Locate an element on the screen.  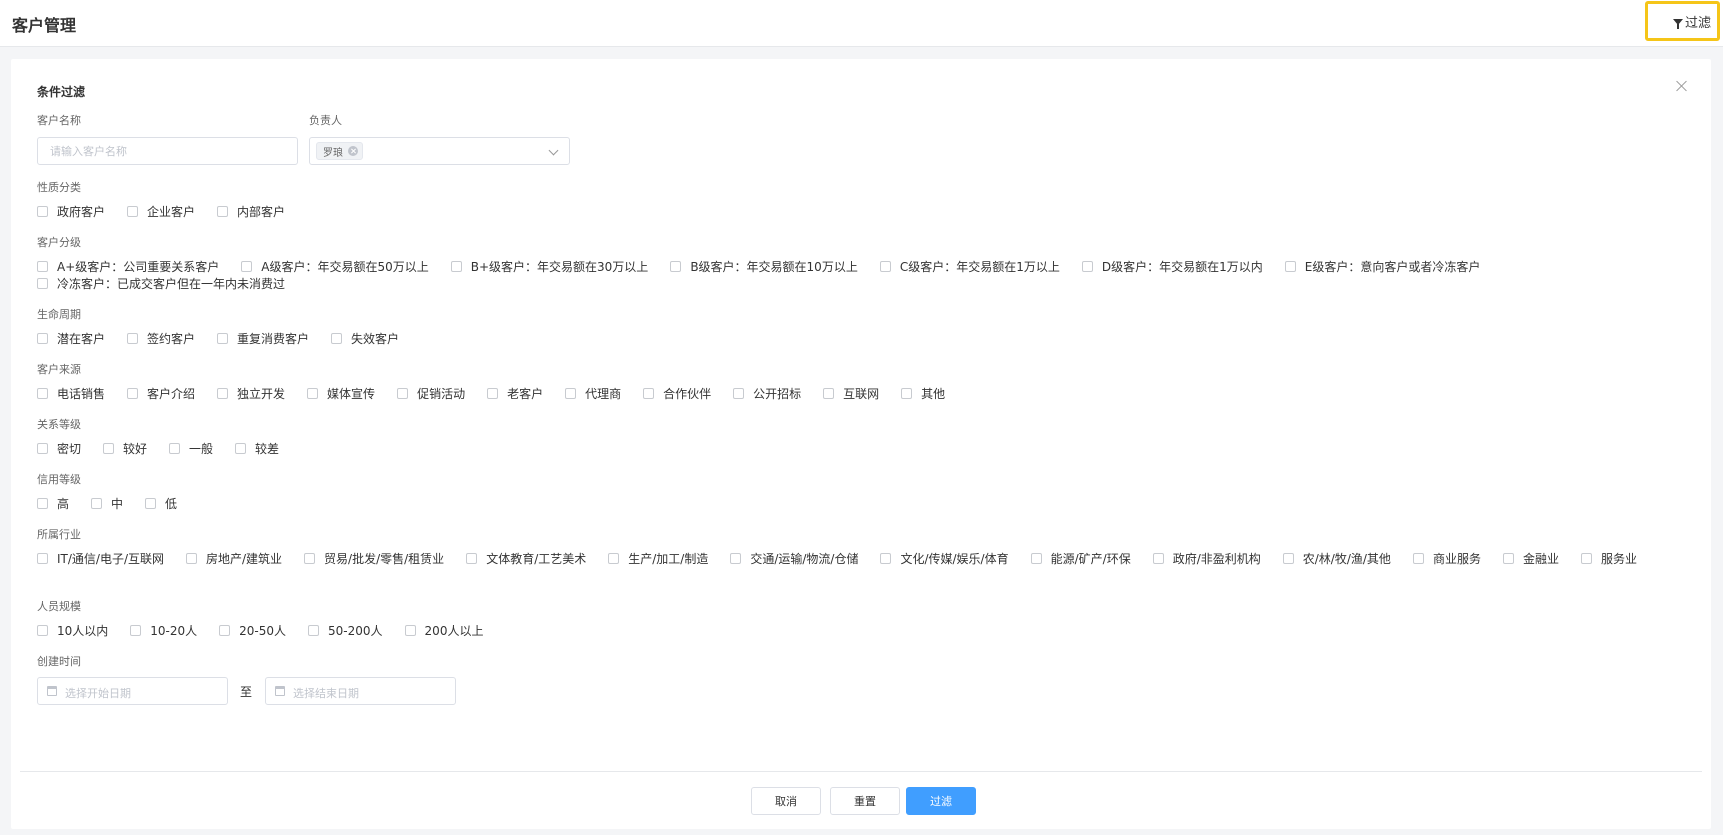
industry-option: 商业服务 is located at coordinates (1446, 559).